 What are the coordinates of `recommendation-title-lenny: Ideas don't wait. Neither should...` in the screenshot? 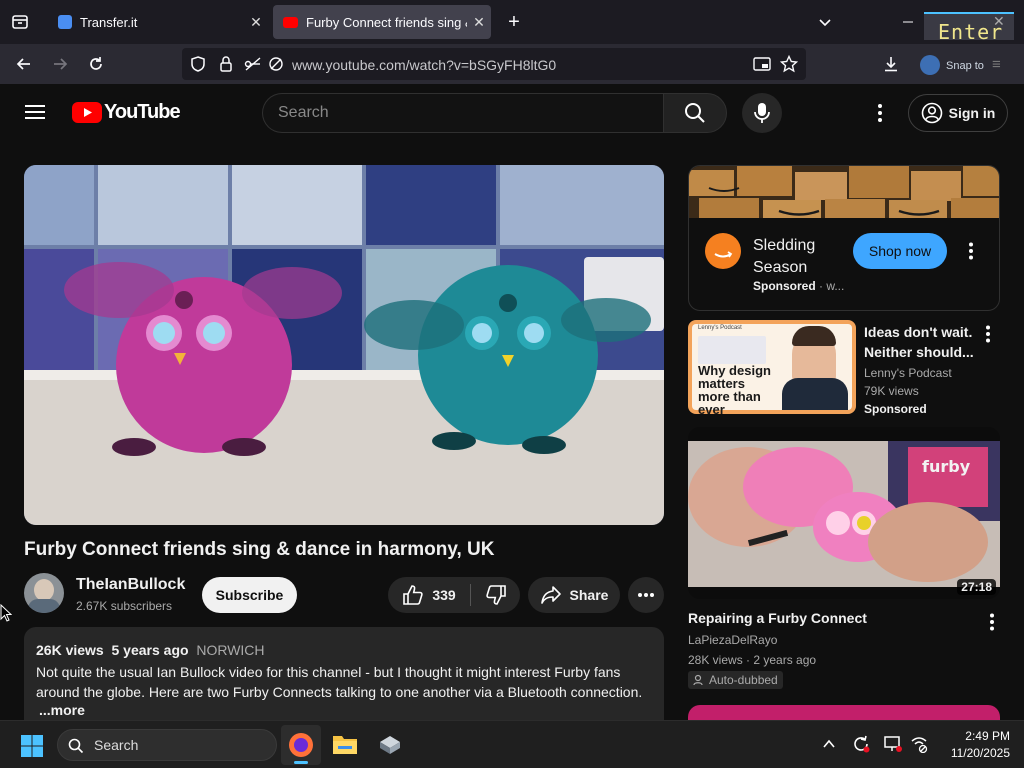 It's located at (924, 342).